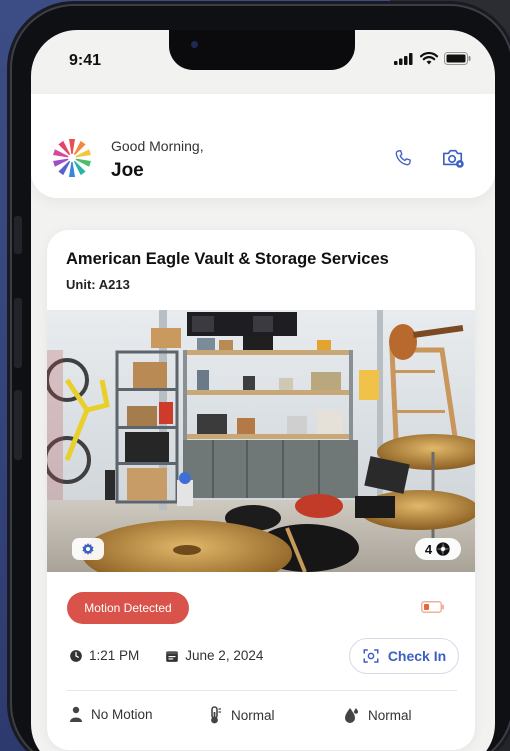  I want to click on notch, so click(262, 50).